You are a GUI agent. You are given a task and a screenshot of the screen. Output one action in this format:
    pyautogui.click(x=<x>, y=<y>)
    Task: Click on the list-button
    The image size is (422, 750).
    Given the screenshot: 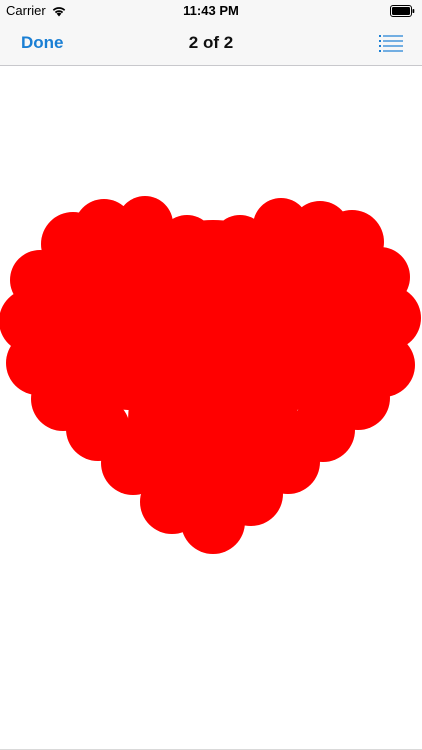 What is the action you would take?
    pyautogui.click(x=391, y=43)
    